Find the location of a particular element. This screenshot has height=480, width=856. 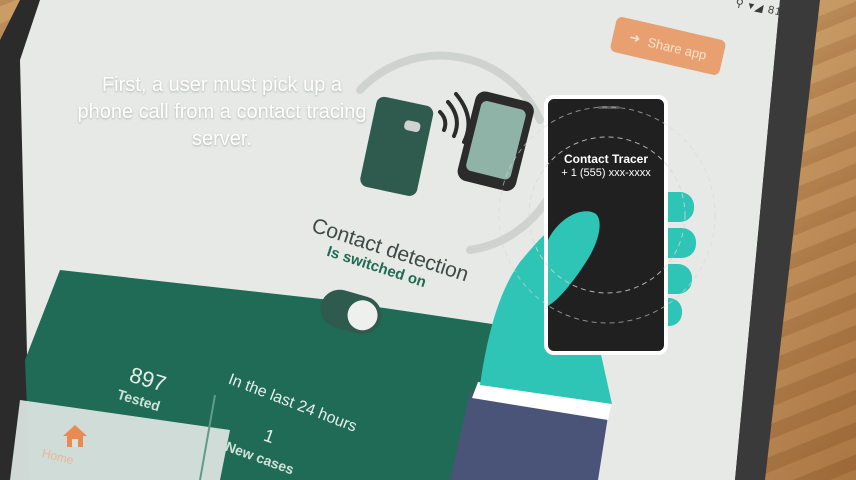

incoming-call-phone is located at coordinates (606, 225).